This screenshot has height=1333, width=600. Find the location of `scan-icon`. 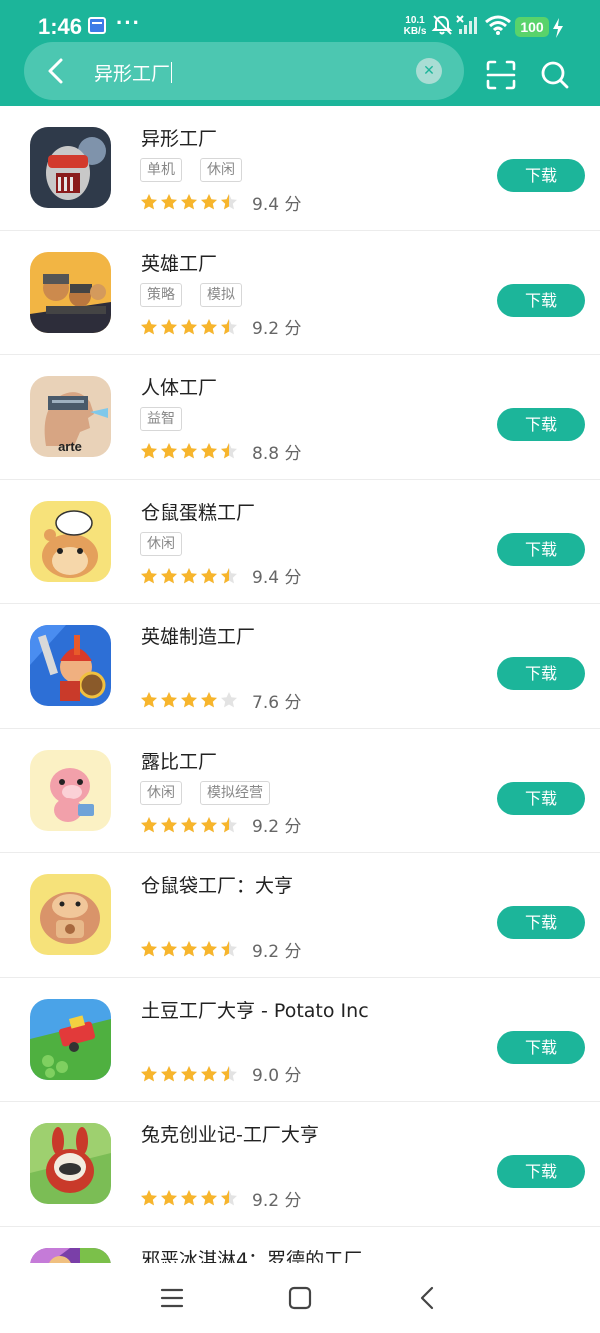

scan-icon is located at coordinates (501, 75).